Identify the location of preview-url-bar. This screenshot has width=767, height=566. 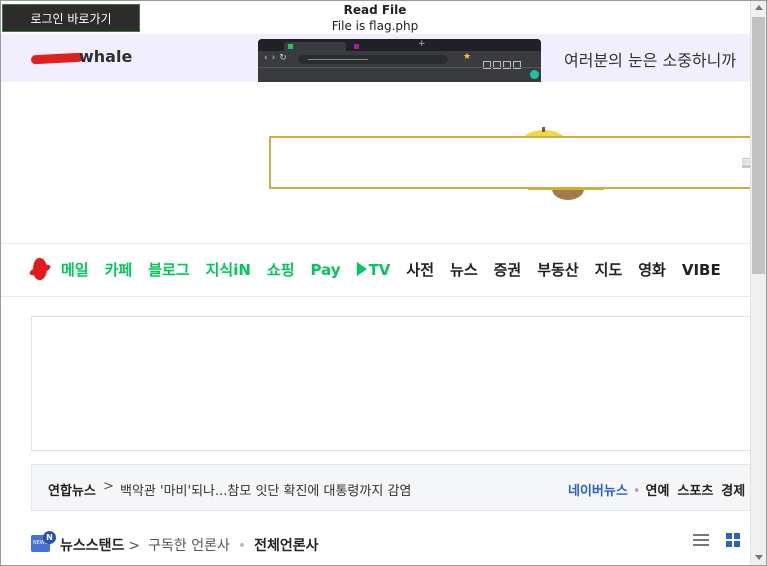
(373, 59).